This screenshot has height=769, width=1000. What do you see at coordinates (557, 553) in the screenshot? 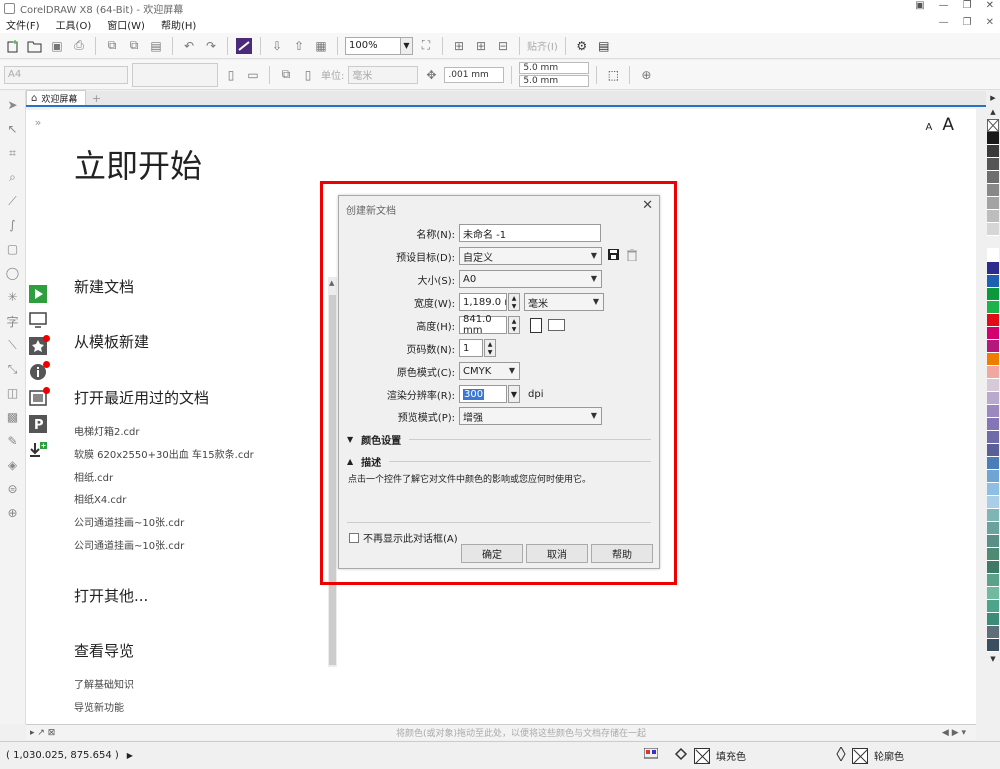
I see `cancel-button: 取消` at bounding box center [557, 553].